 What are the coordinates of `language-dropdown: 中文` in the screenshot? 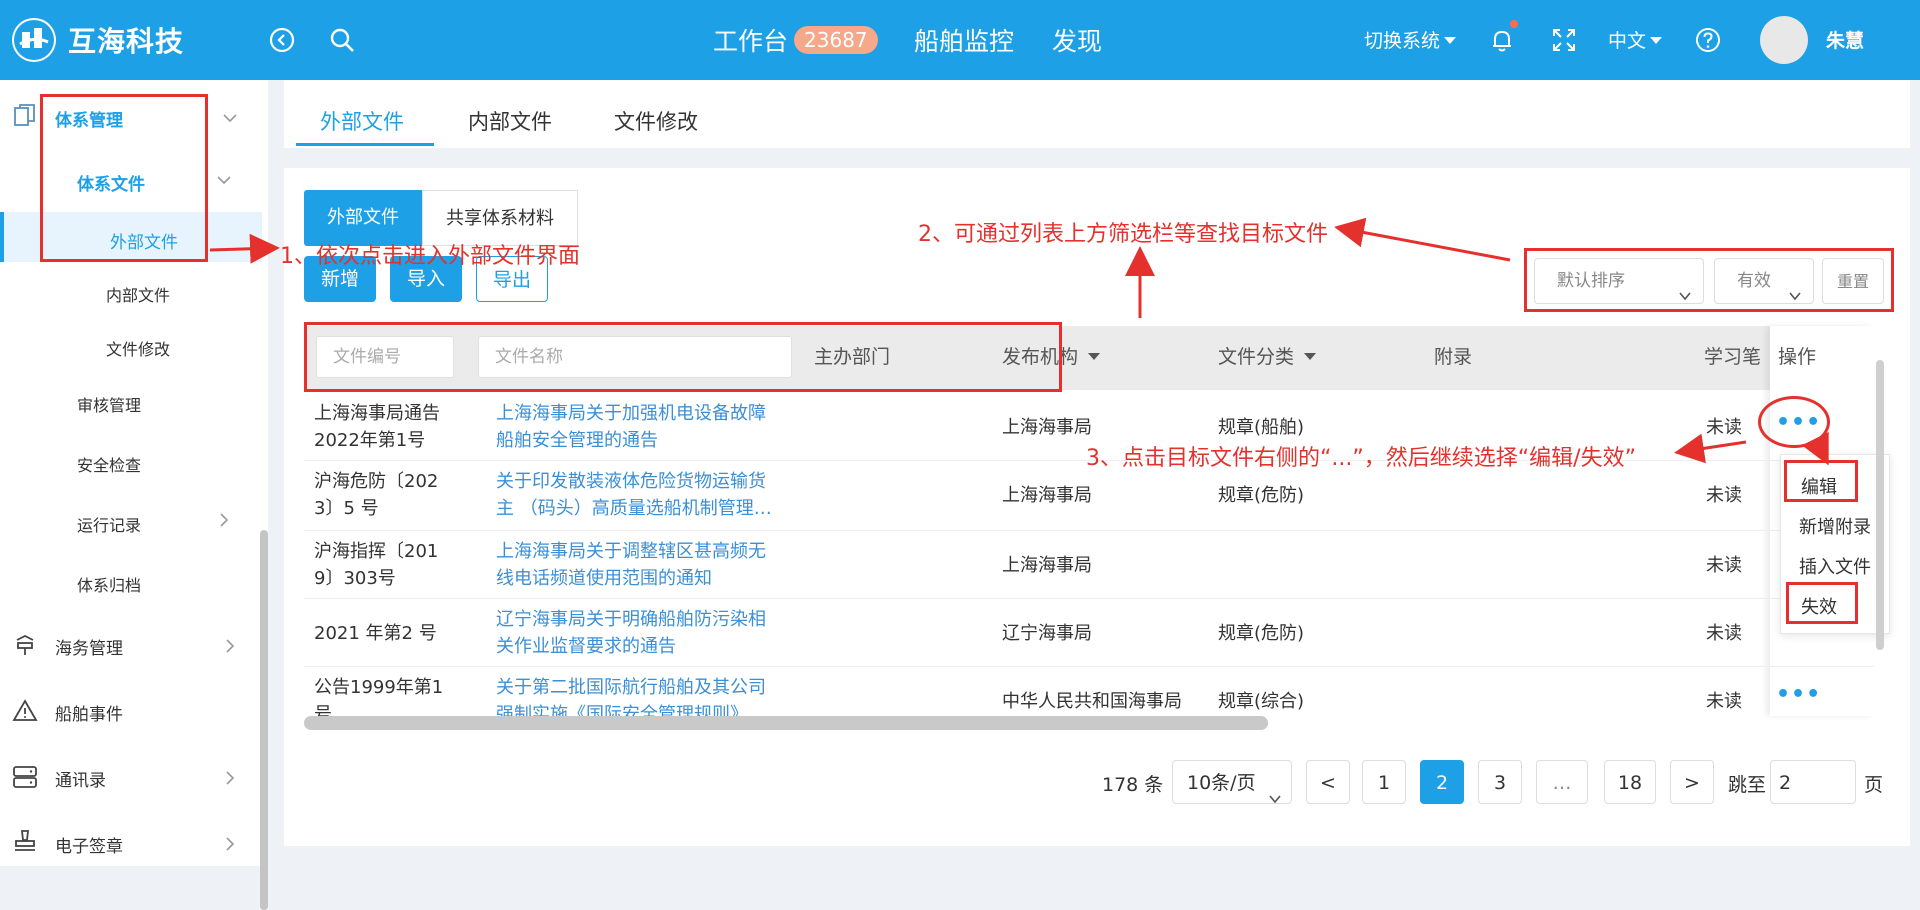 It's located at (1635, 39).